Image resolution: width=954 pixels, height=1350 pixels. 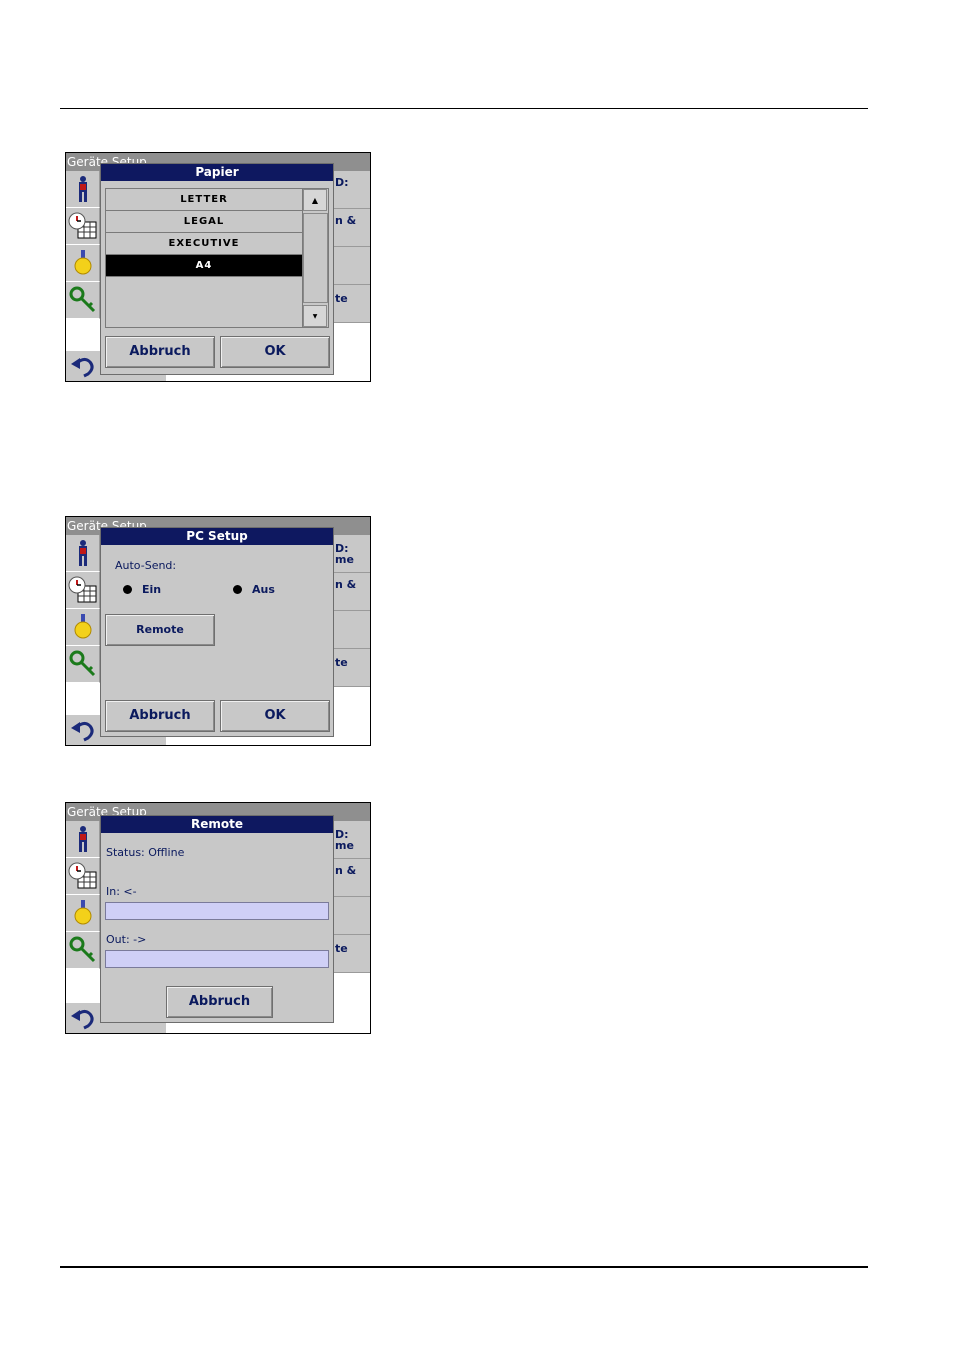 What do you see at coordinates (146, 565) in the screenshot?
I see `auto-send-label: Auto-Send:` at bounding box center [146, 565].